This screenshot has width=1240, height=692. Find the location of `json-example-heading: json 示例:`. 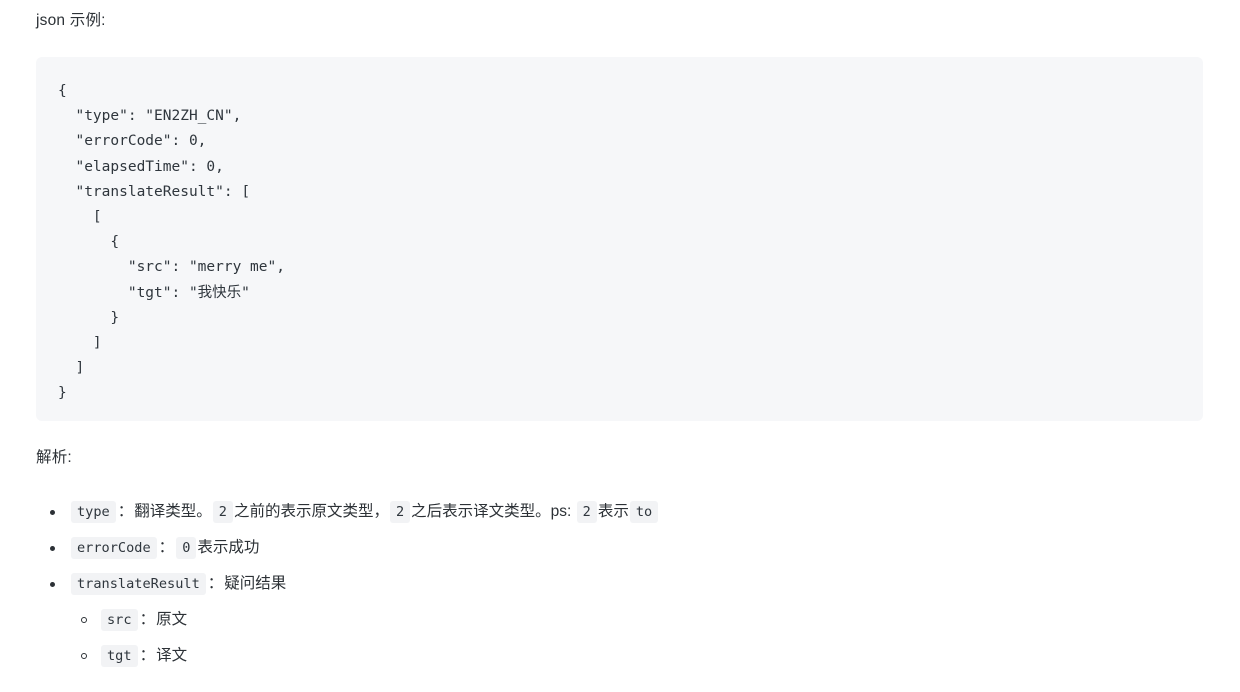

json-example-heading: json 示例: is located at coordinates (71, 20).